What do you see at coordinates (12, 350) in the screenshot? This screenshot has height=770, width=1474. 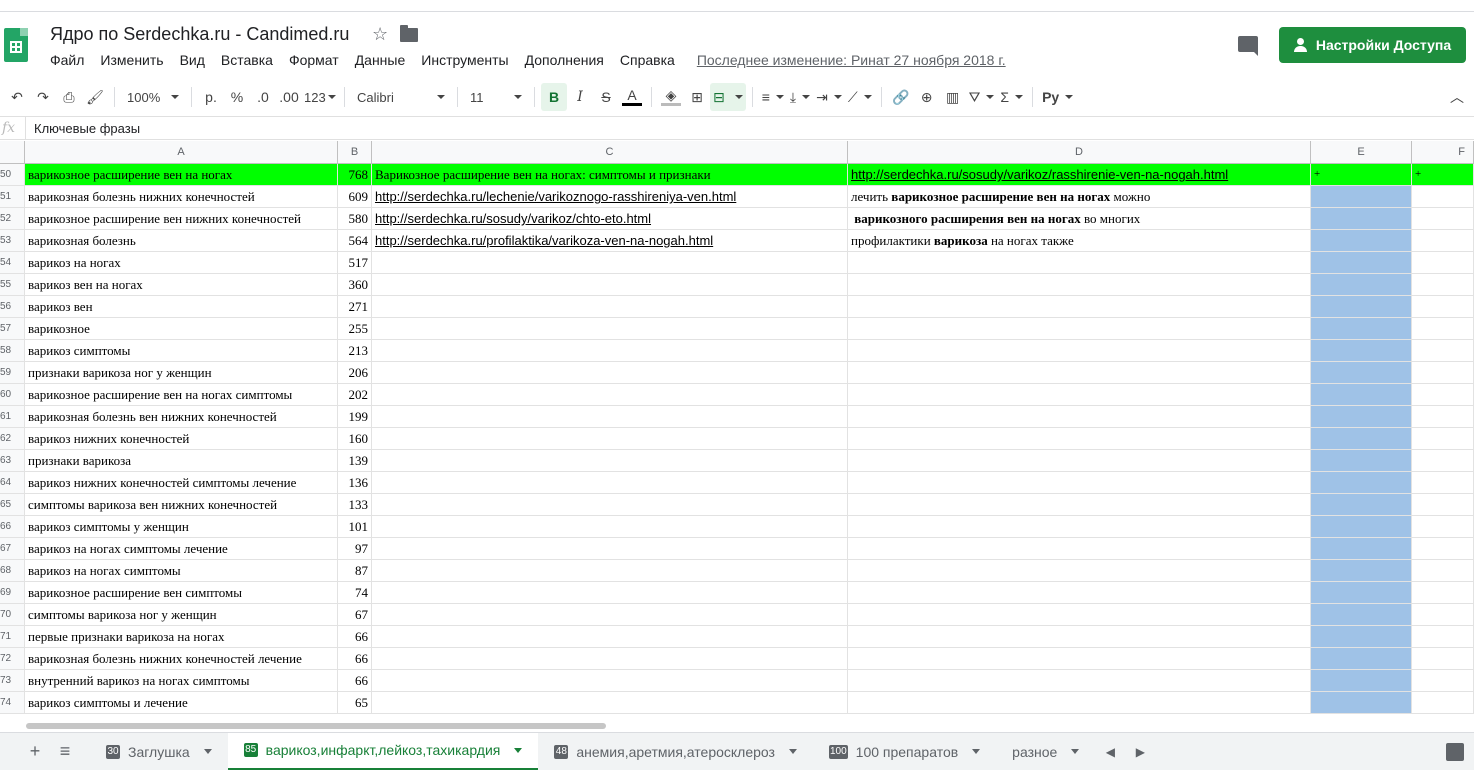 I see `row-number: 58` at bounding box center [12, 350].